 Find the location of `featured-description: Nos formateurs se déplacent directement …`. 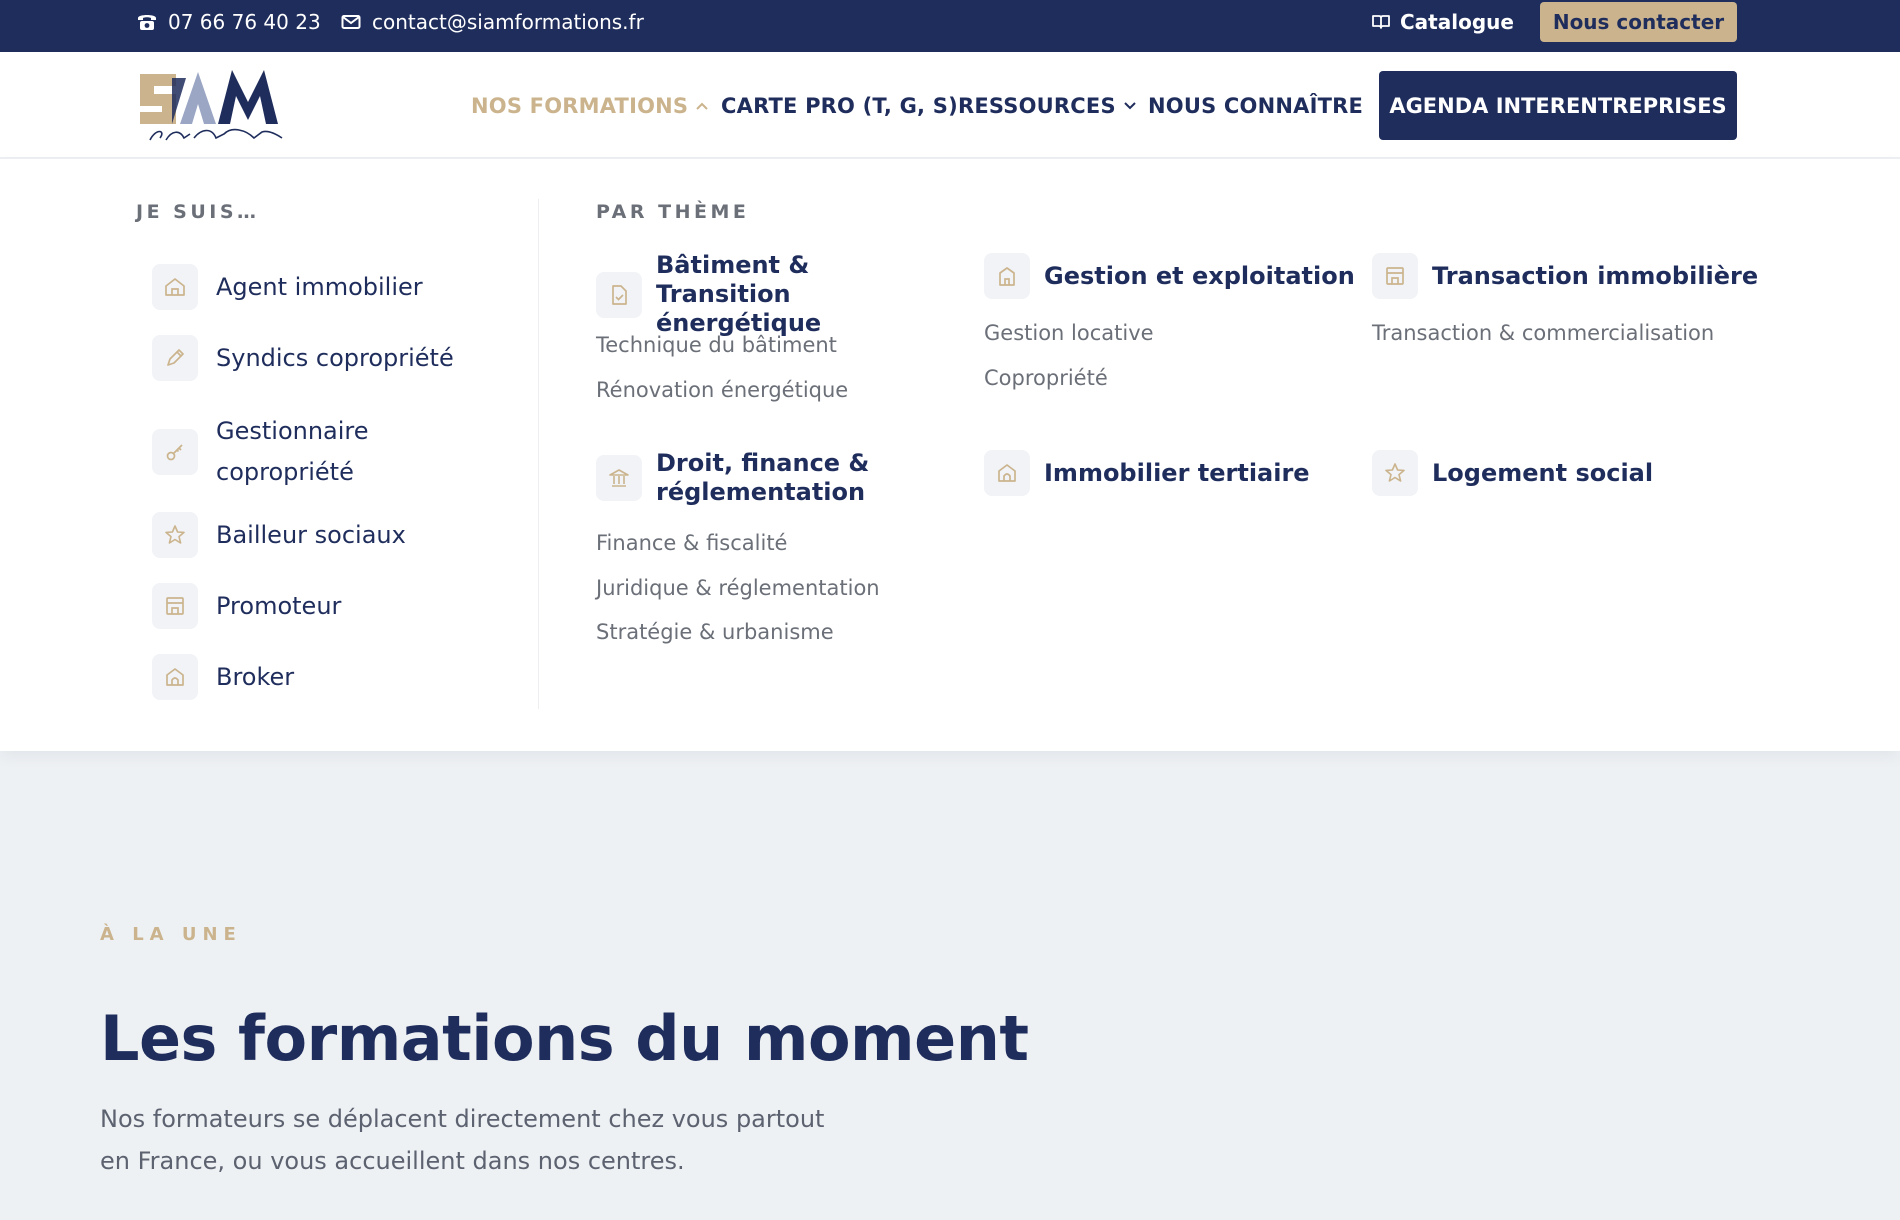

featured-description: Nos formateurs se déplacent directement … is located at coordinates (462, 1140).